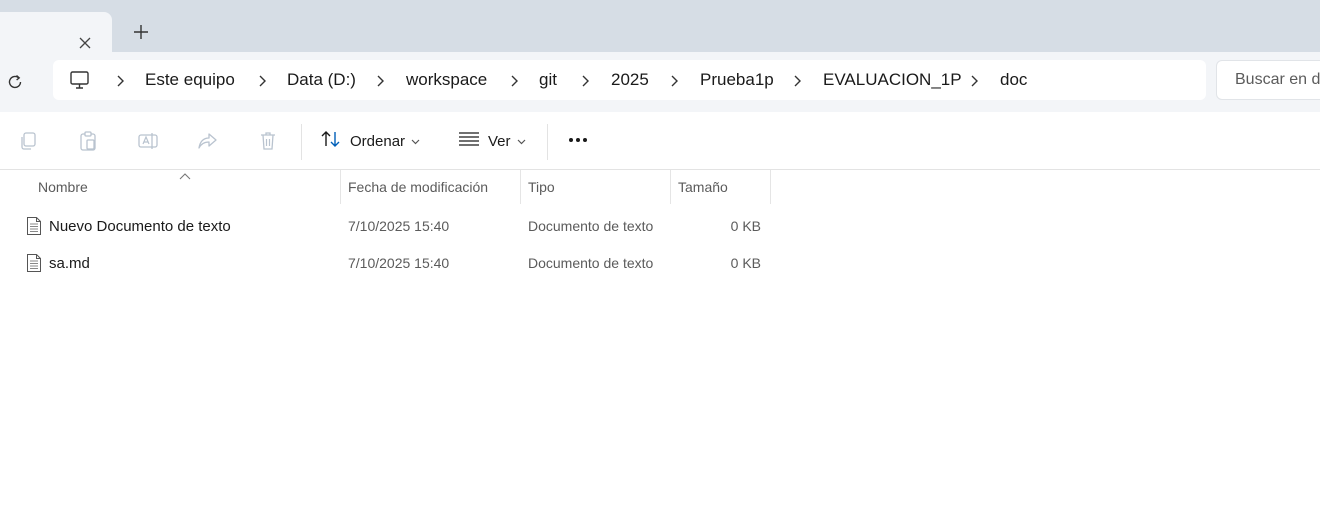 This screenshot has height=513, width=1320. Describe the element at coordinates (141, 32) in the screenshot. I see `plus-icon` at that location.